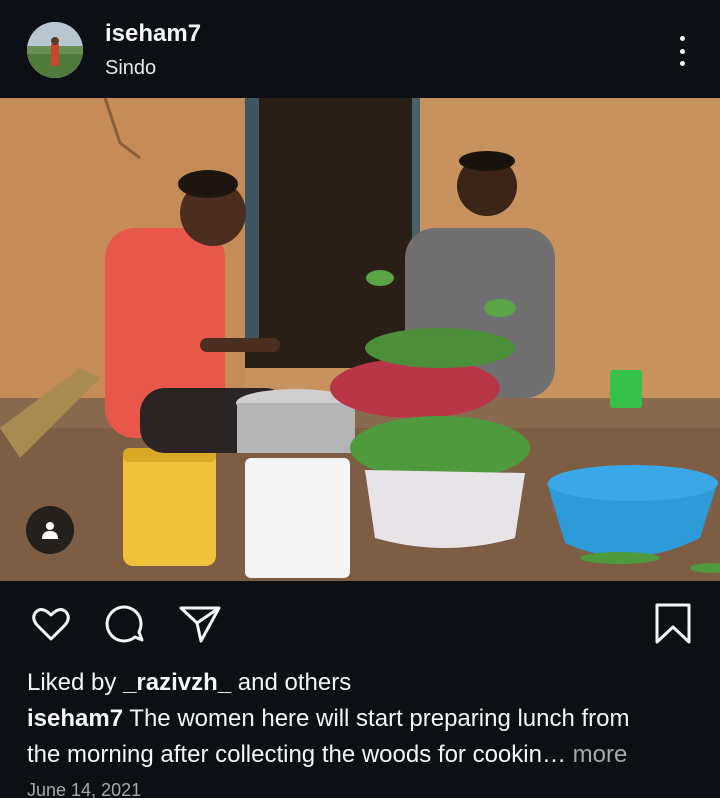 This screenshot has width=720, height=798. I want to click on likes-suffix: and others, so click(294, 682).